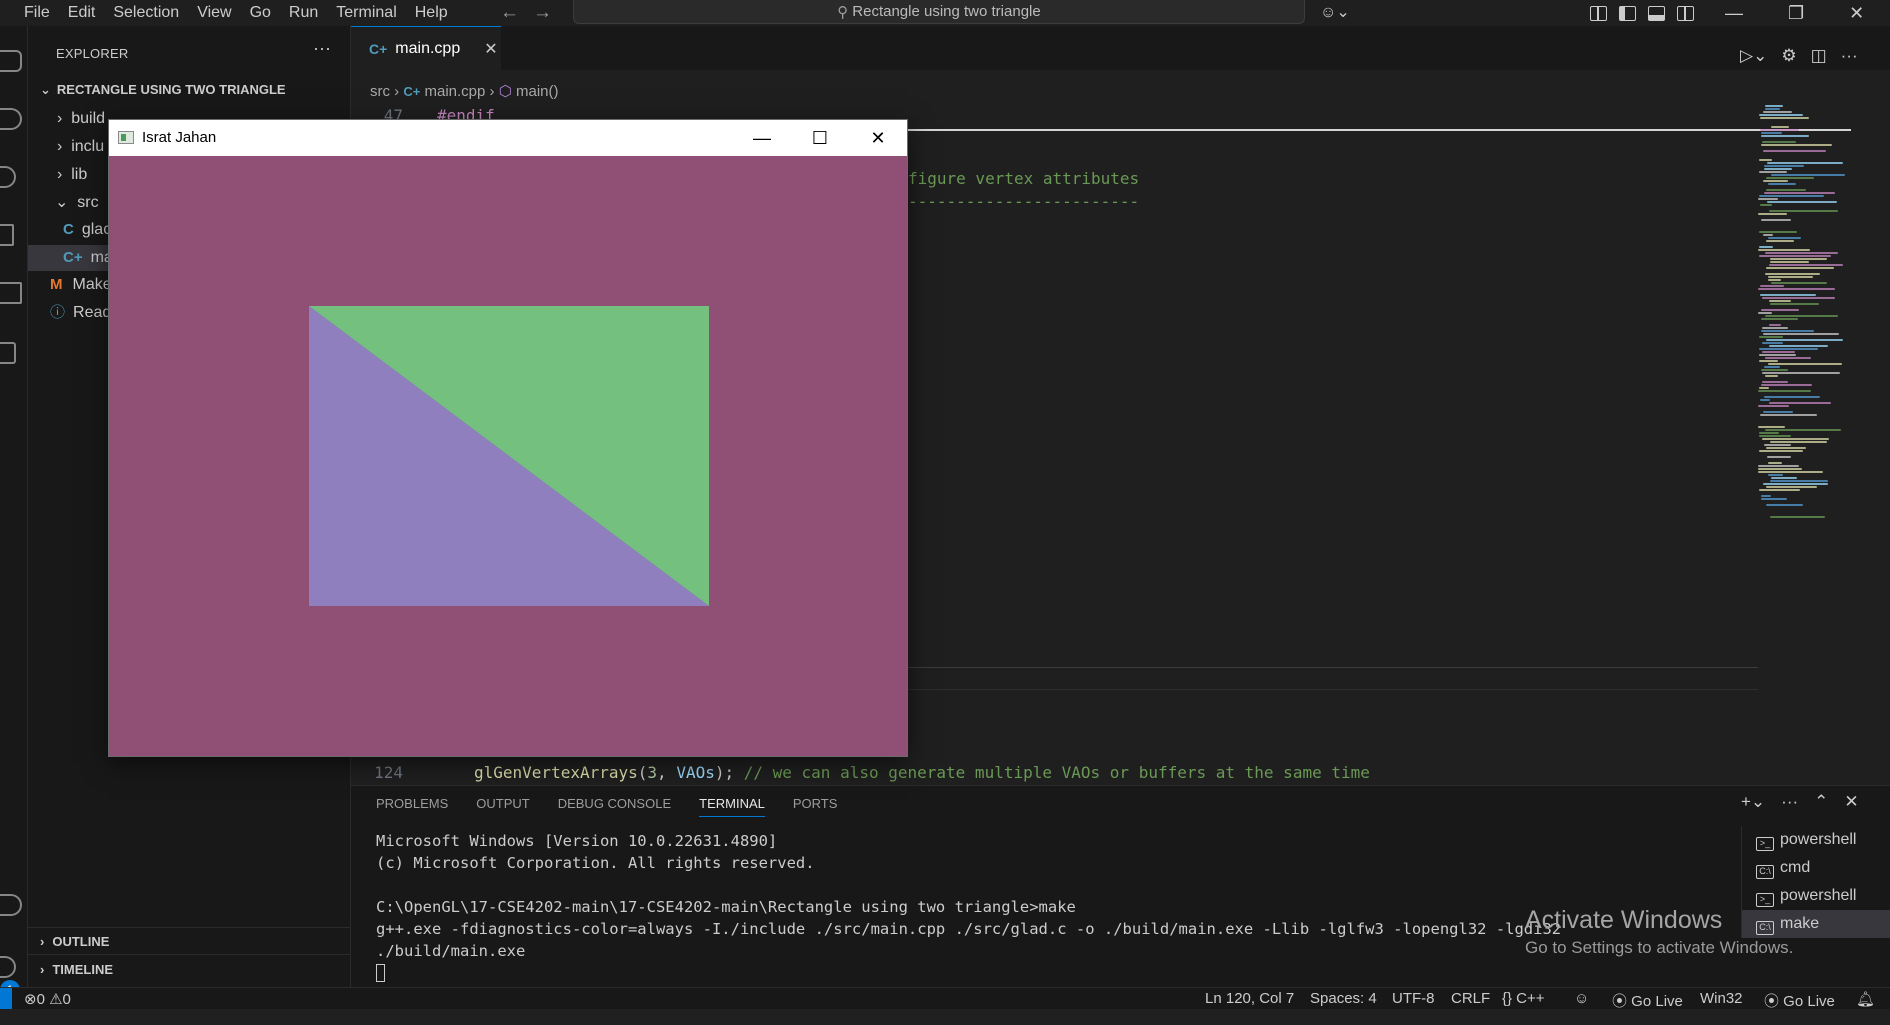 This screenshot has height=1025, width=1890. I want to click on bell-icon: 🔔︎, so click(1865, 999).